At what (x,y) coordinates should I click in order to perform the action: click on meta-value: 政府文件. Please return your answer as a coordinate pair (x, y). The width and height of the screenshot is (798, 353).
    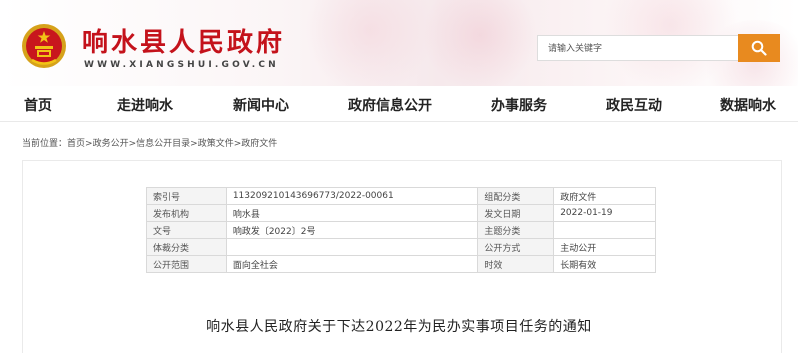
    Looking at the image, I should click on (604, 196).